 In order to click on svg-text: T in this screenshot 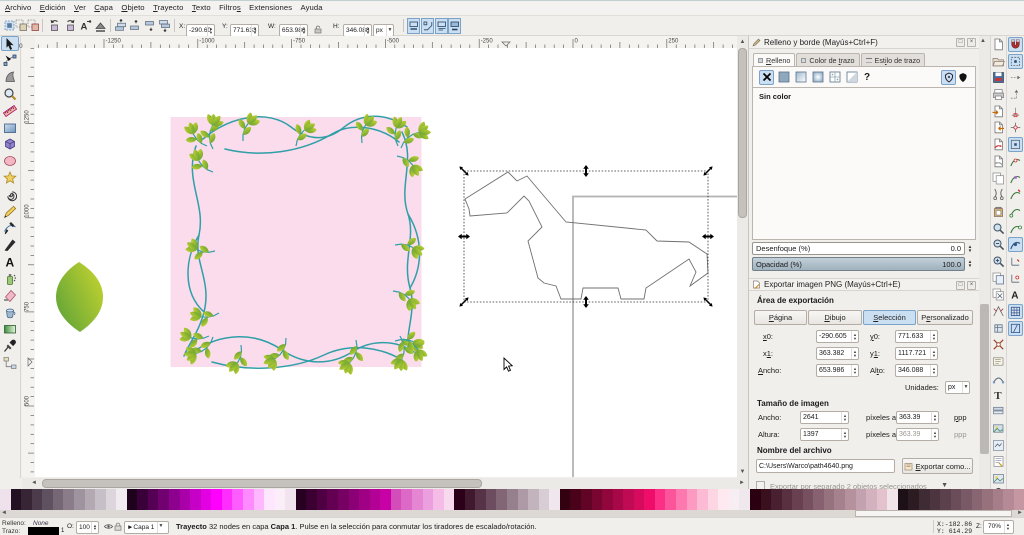, I will do `click(998, 395)`.